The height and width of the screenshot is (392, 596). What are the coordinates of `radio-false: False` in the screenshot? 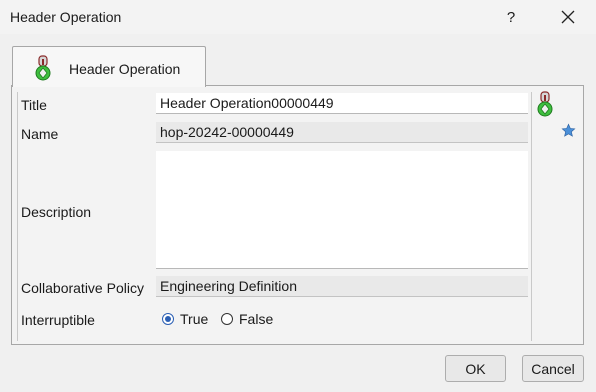 It's located at (247, 319).